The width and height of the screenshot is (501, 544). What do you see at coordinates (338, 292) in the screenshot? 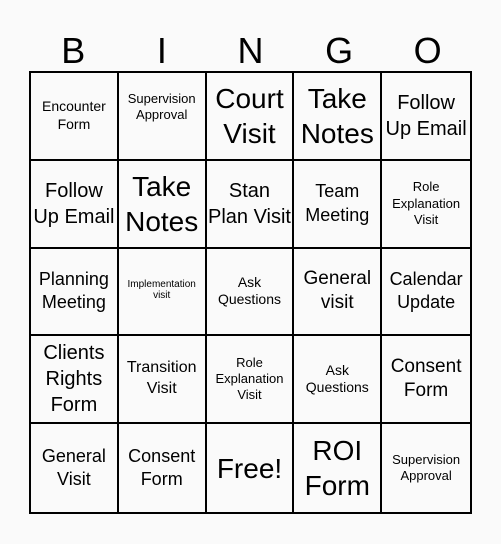
I see `bingo-cell: General visit` at bounding box center [338, 292].